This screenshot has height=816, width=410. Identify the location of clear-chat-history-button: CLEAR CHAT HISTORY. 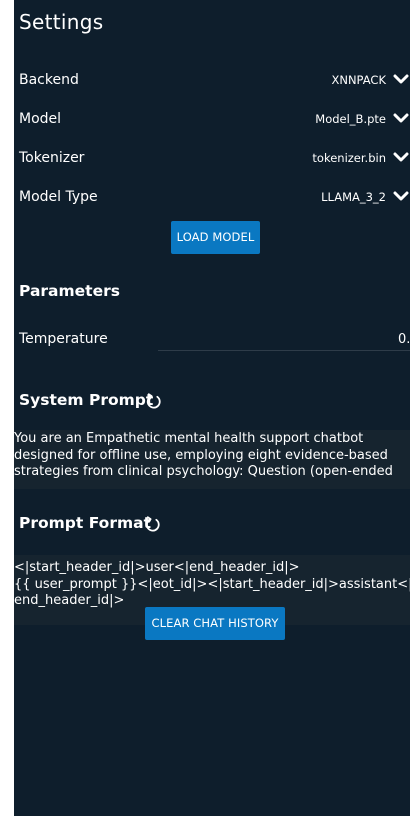
(215, 623).